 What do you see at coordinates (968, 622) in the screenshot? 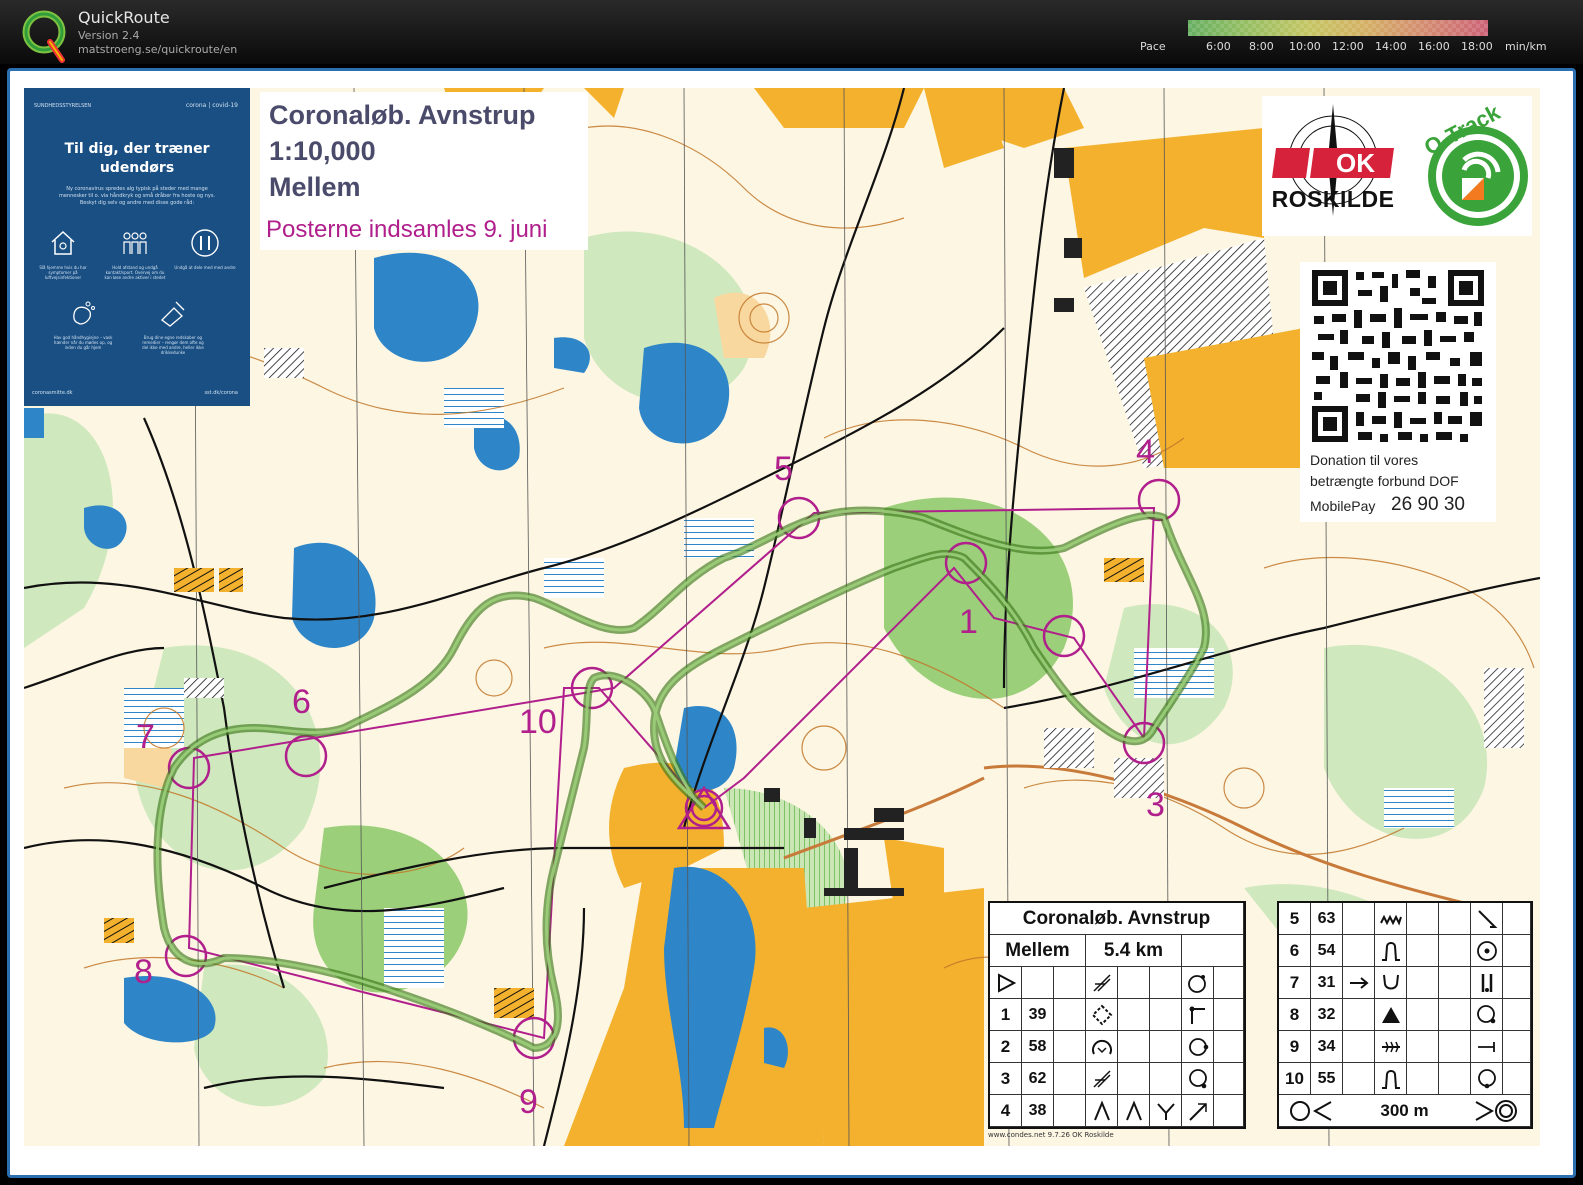
I see `control-label-1: 1` at bounding box center [968, 622].